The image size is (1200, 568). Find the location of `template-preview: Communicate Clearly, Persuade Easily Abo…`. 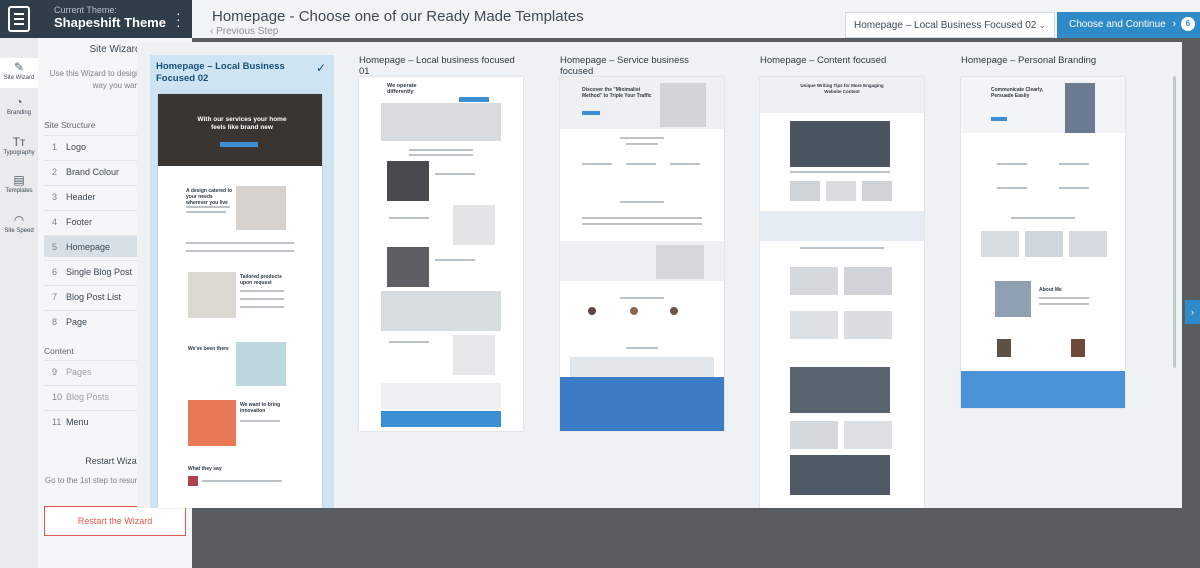

template-preview: Communicate Clearly, Persuade Easily Abo… is located at coordinates (1043, 242).